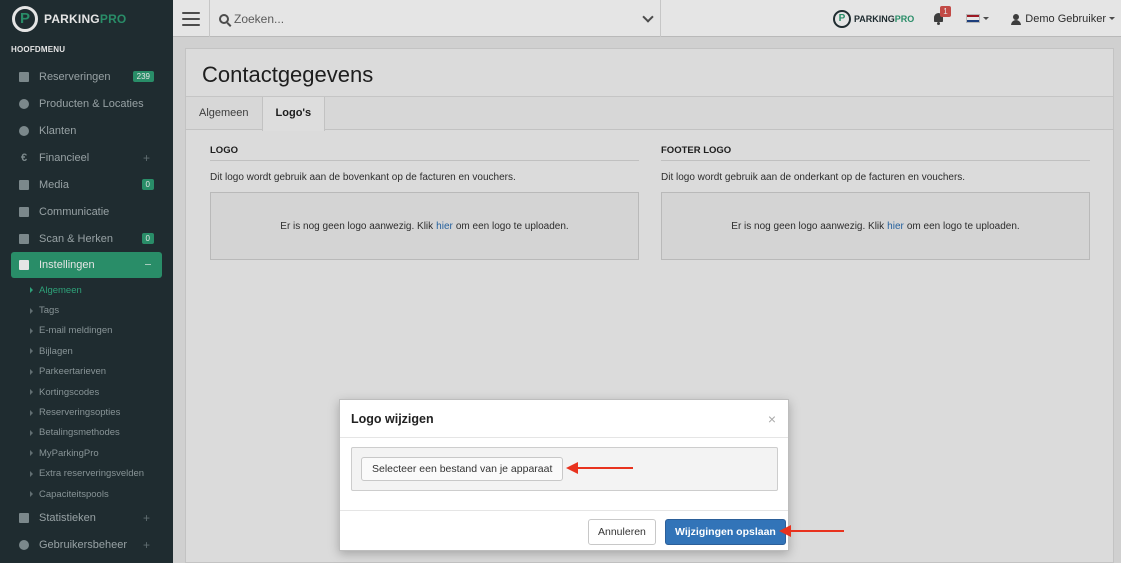 The image size is (1121, 563). I want to click on save-button: Wijzigingen opslaan, so click(725, 532).